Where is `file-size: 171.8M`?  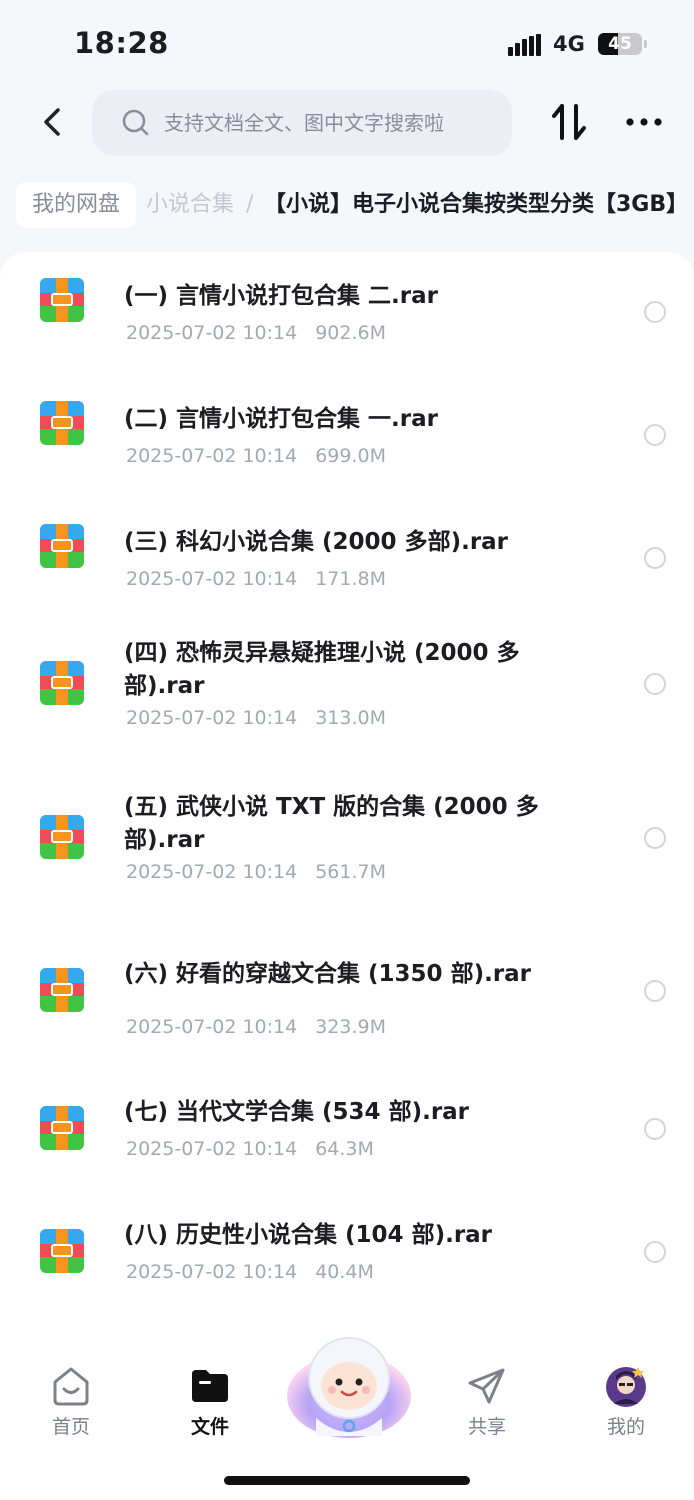
file-size: 171.8M is located at coordinates (351, 579).